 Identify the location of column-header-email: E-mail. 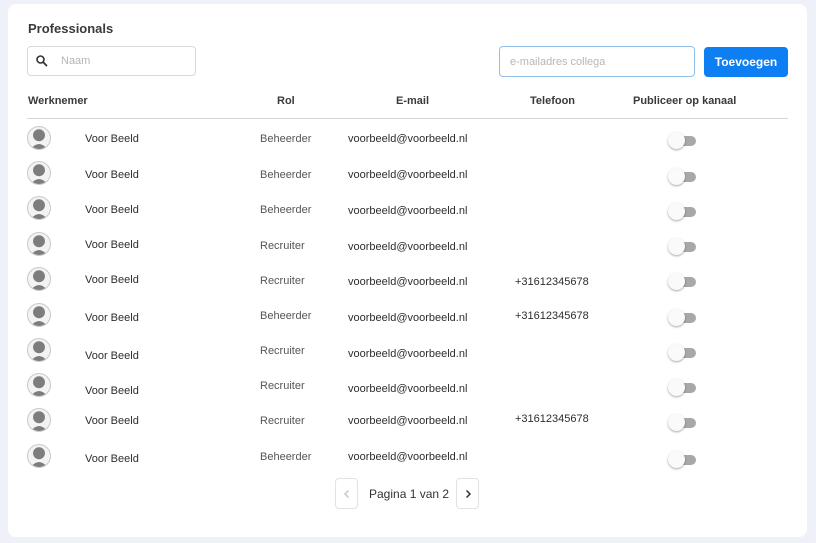
(413, 101).